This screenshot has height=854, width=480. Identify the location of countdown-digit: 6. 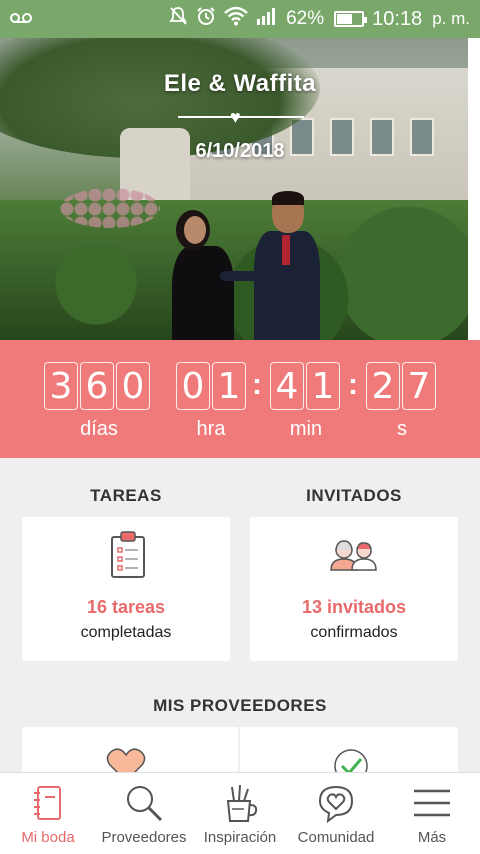
(97, 386).